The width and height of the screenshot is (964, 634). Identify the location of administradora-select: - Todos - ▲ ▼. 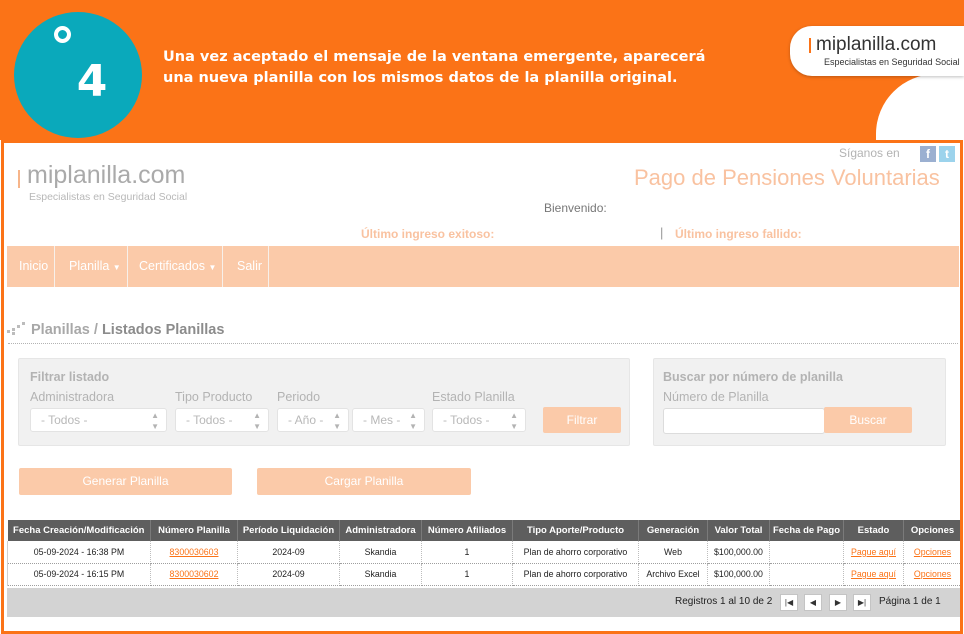
(98, 420).